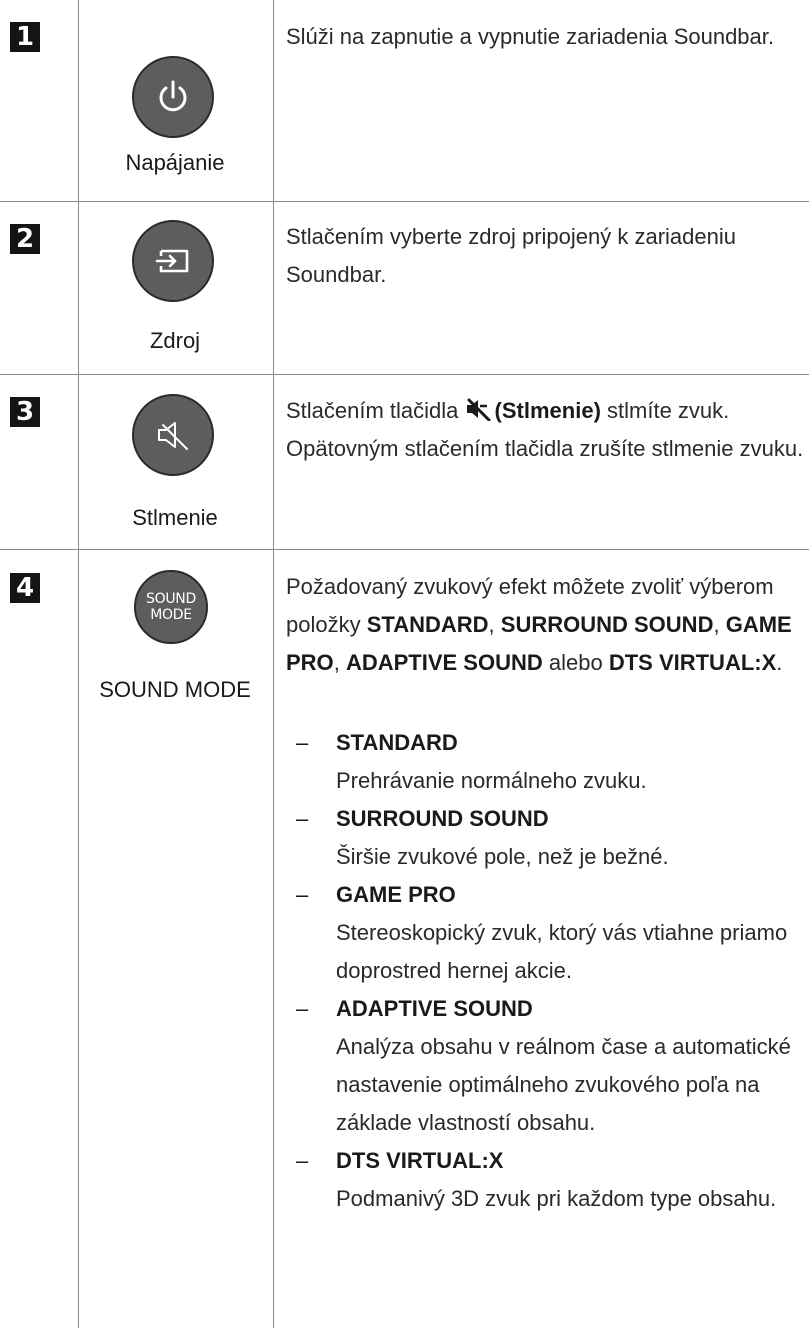 The width and height of the screenshot is (809, 1328). I want to click on mode-name: GAME PRO, so click(396, 894).